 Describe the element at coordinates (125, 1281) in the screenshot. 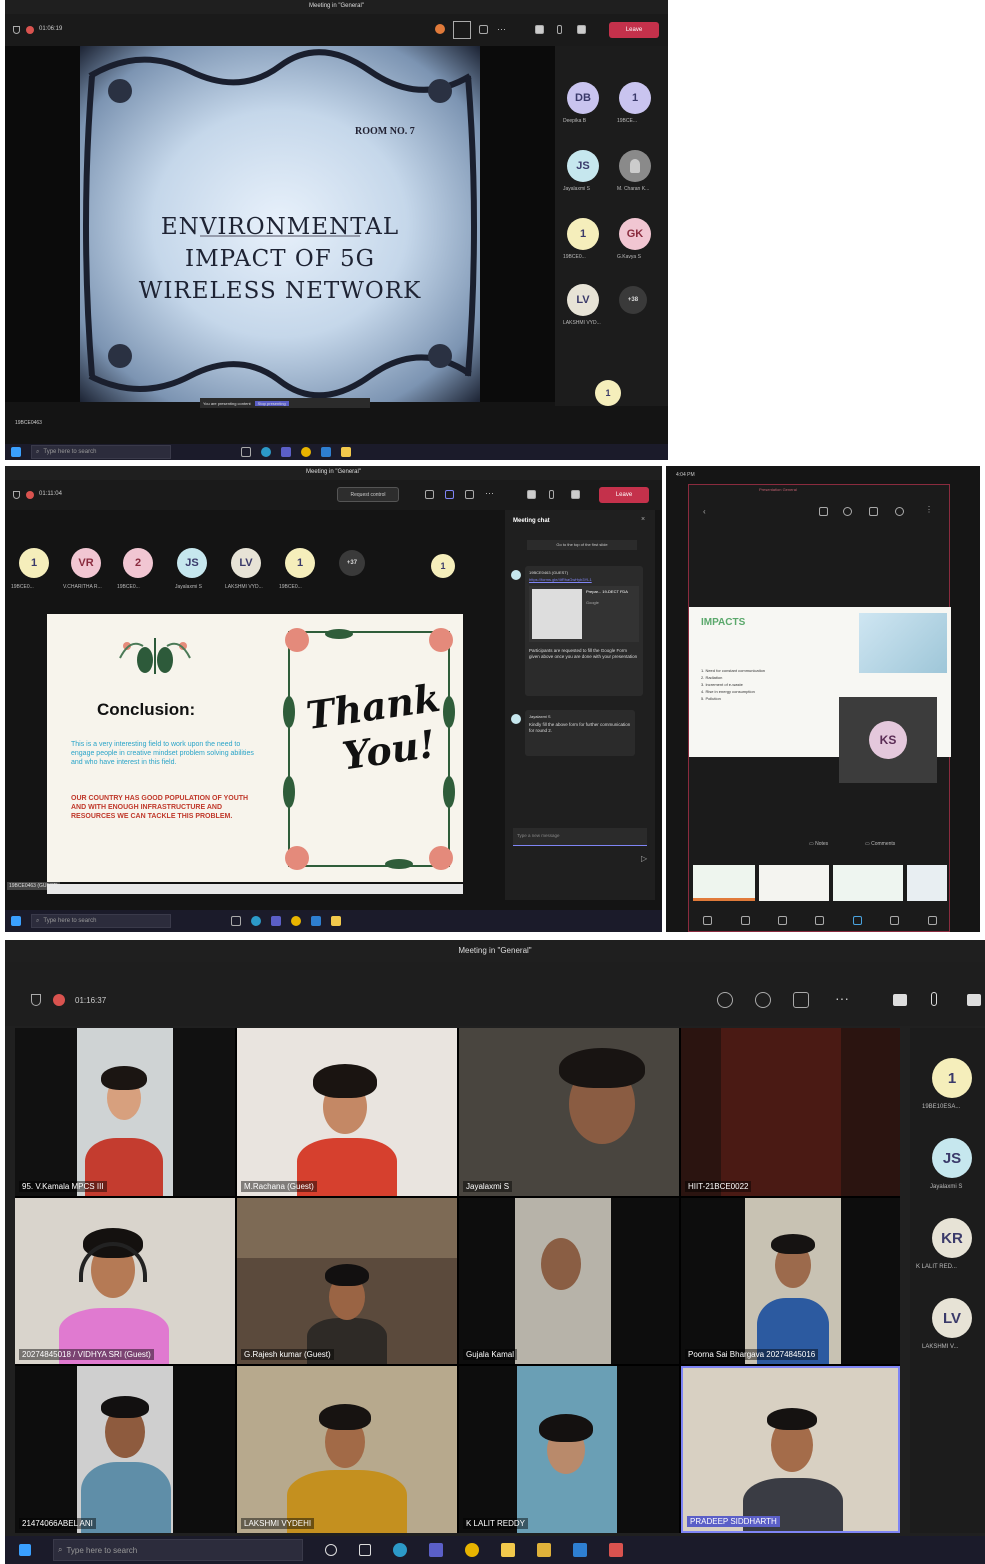

I see `video-tile: 20274845018 / VIDHYA SRI (Guest)` at that location.